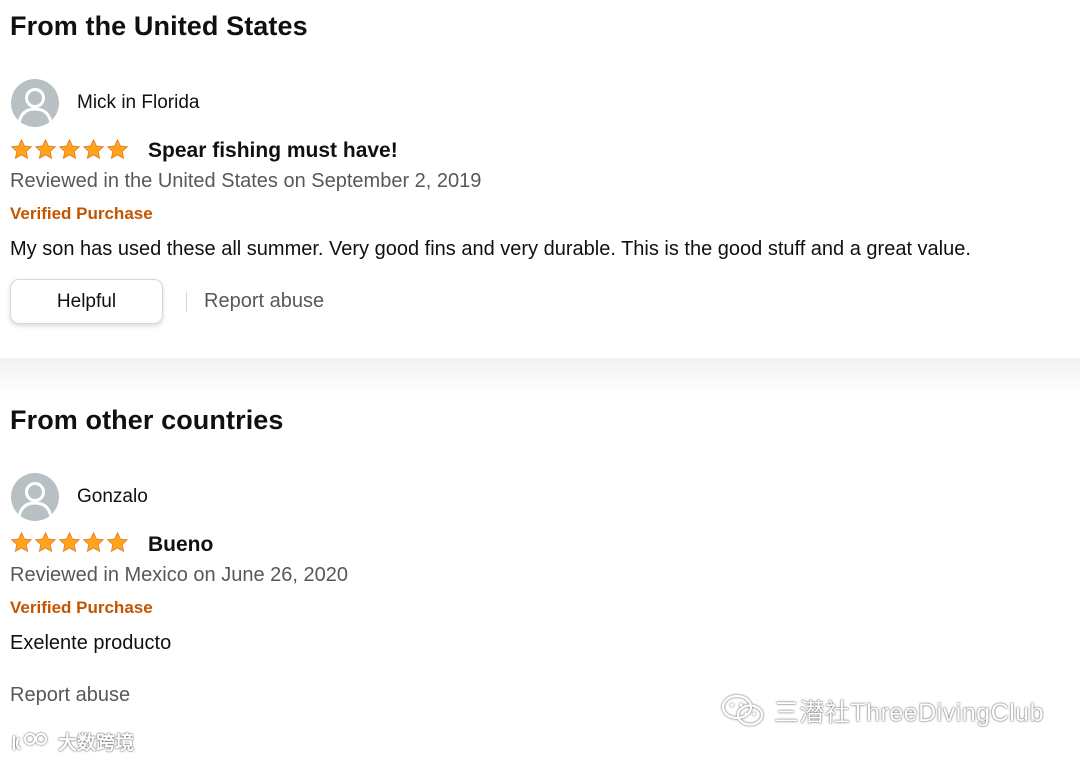 The width and height of the screenshot is (1080, 761). I want to click on section-title-us: From the United States, so click(159, 26).